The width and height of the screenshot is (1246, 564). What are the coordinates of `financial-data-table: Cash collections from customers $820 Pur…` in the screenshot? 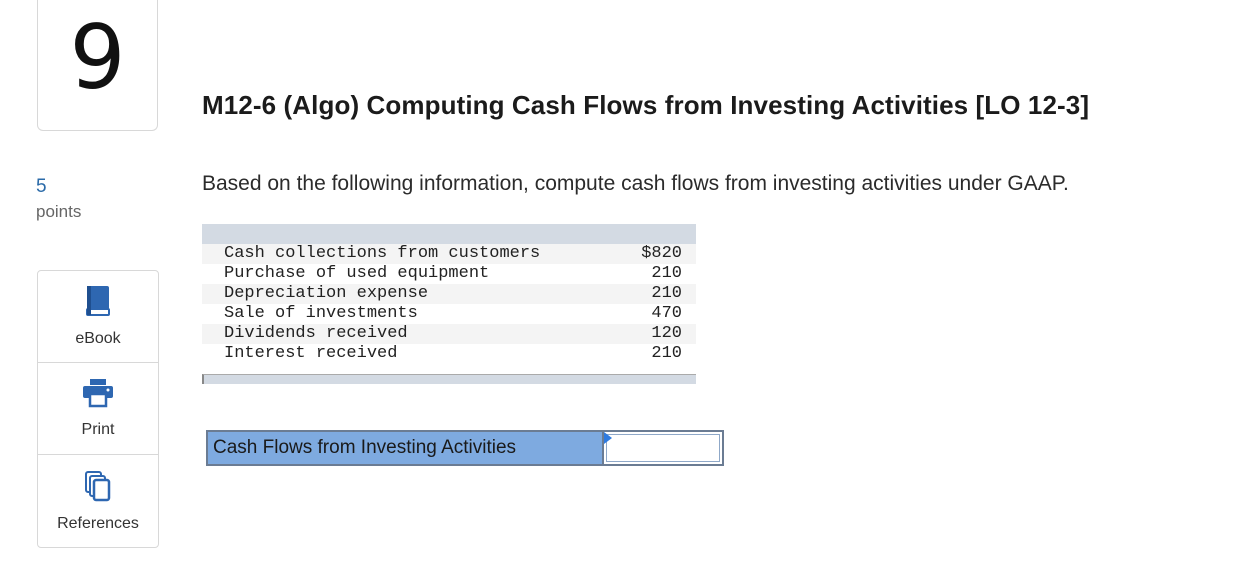 It's located at (449, 304).